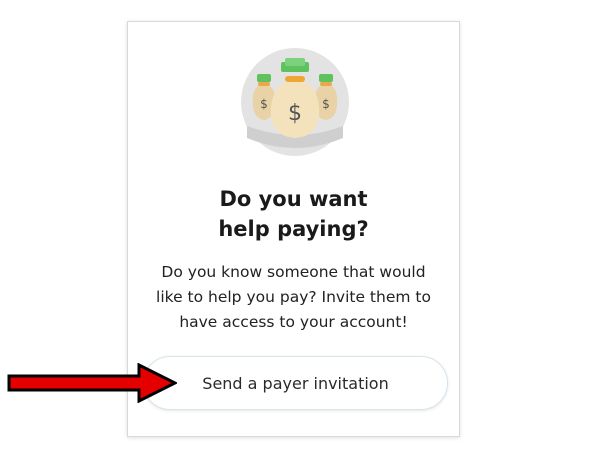 The height and width of the screenshot is (461, 600). What do you see at coordinates (293, 199) in the screenshot?
I see `card-title-line-1: Do you want` at bounding box center [293, 199].